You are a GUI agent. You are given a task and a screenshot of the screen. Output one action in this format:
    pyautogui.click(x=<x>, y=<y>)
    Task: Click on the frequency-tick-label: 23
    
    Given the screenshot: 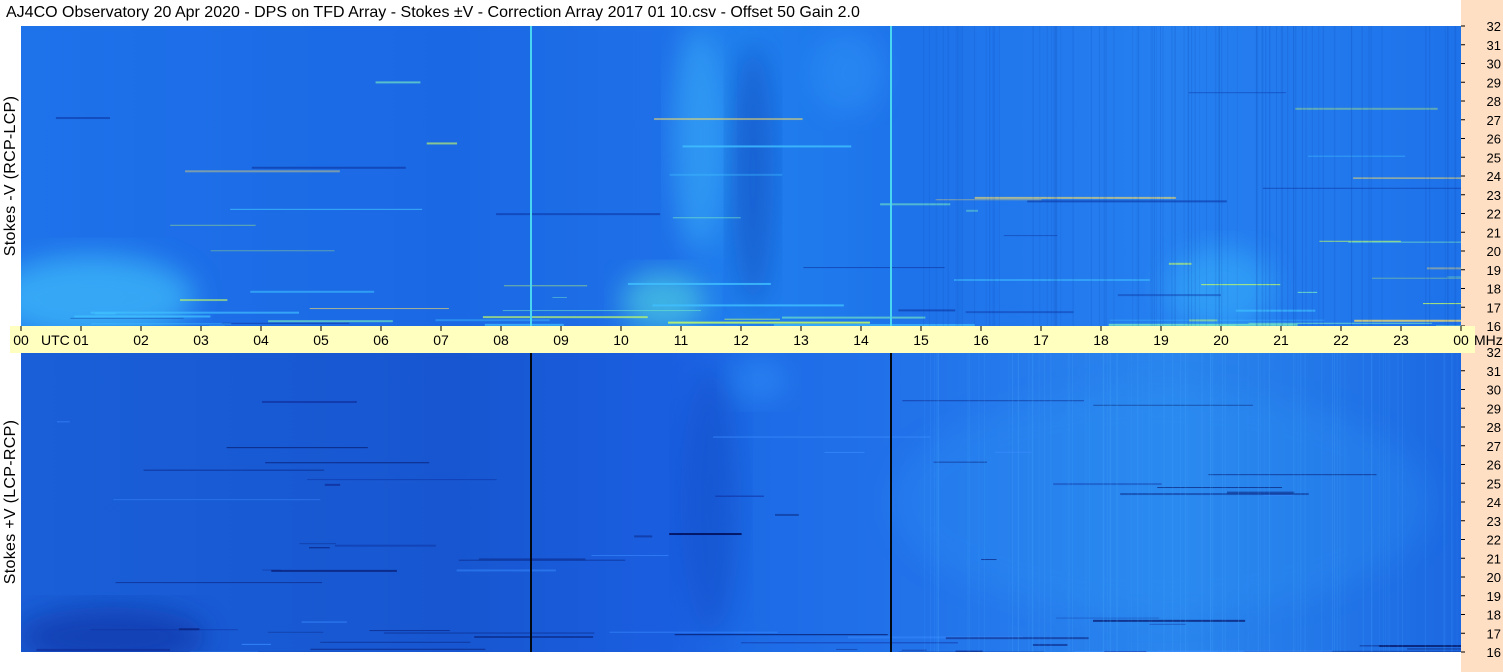 What is the action you would take?
    pyautogui.click(x=1494, y=521)
    